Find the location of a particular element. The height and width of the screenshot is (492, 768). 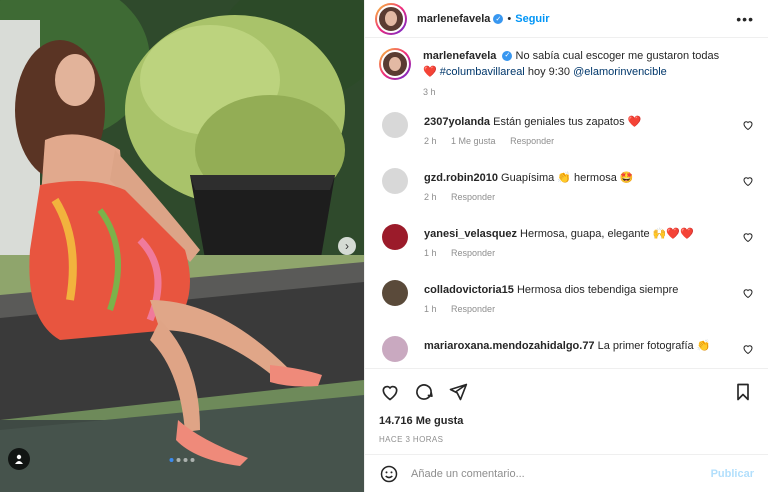

follow-button: Seguir is located at coordinates (532, 19).